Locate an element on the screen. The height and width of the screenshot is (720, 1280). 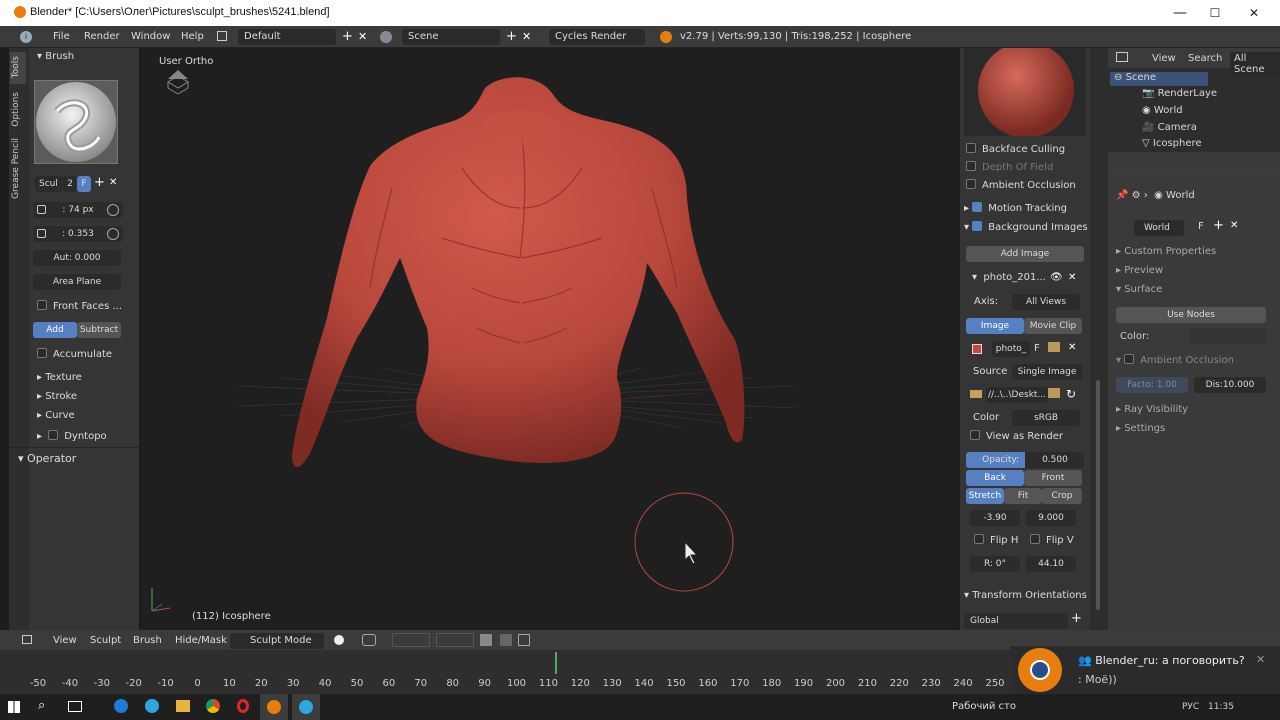
add-orientation-icon: + is located at coordinates (1076, 618).